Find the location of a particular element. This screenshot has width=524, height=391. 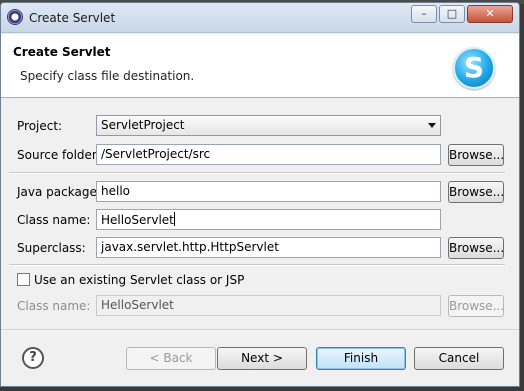

title-bar: Create Servlet – □ ✕ is located at coordinates (260, 18).